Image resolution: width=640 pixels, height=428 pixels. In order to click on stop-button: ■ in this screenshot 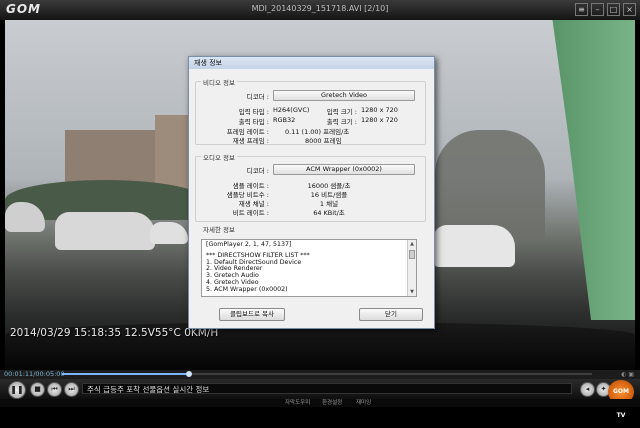, I will do `click(37, 389)`.